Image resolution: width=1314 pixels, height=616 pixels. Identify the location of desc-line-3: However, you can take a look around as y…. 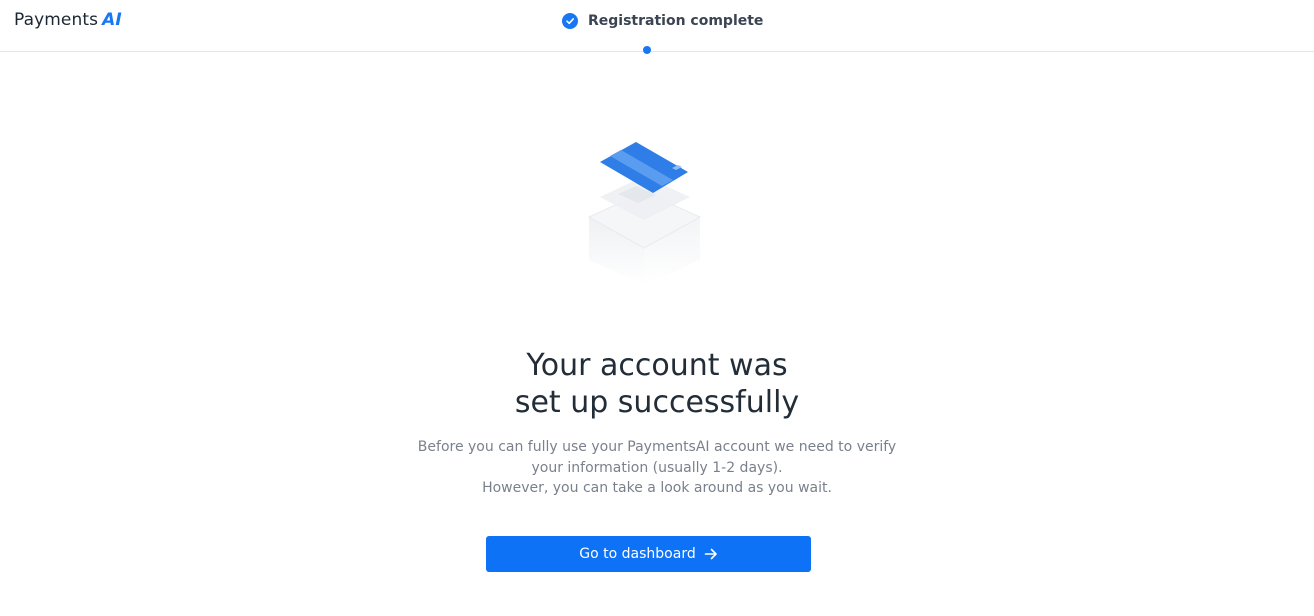
(657, 488).